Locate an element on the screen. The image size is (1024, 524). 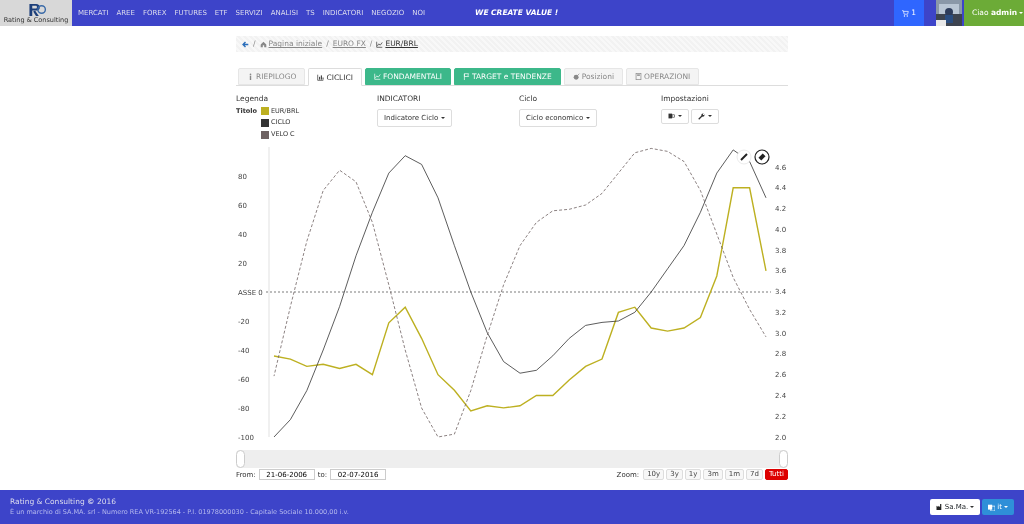
calculator-icon is located at coordinates (638, 77).